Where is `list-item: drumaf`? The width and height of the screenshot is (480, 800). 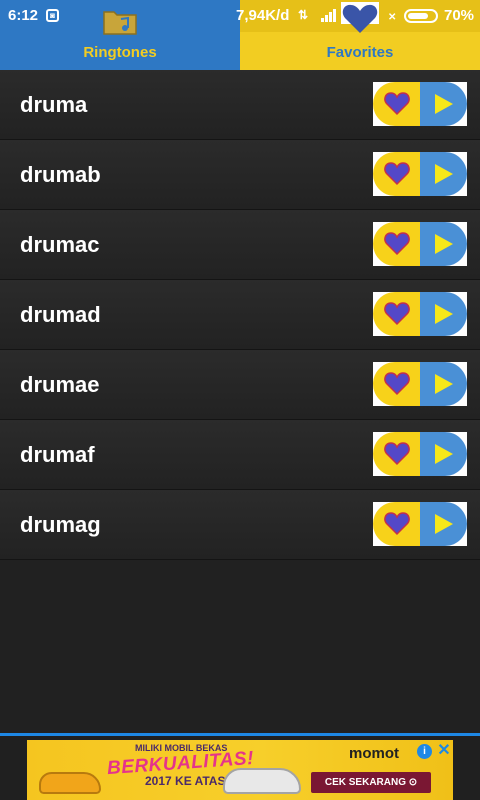
list-item: drumaf is located at coordinates (240, 455).